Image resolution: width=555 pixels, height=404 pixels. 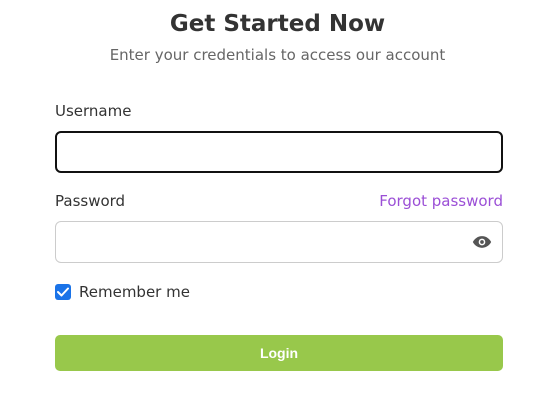 I want to click on username-label: Username, so click(x=93, y=111).